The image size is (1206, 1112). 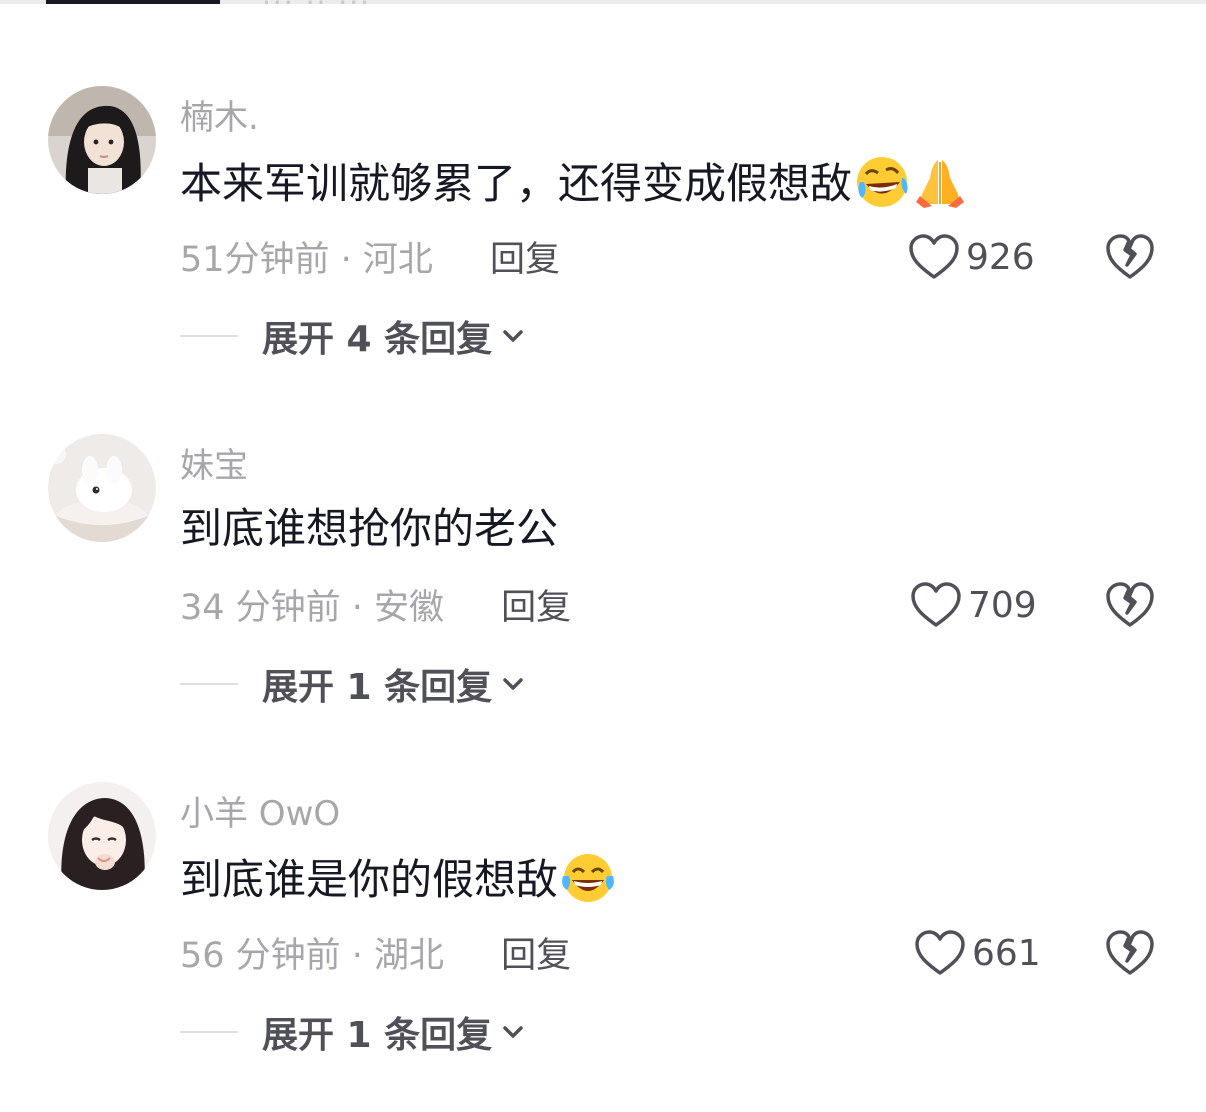 What do you see at coordinates (588, 878) in the screenshot?
I see `tears-of-joy-emoji-icon` at bounding box center [588, 878].